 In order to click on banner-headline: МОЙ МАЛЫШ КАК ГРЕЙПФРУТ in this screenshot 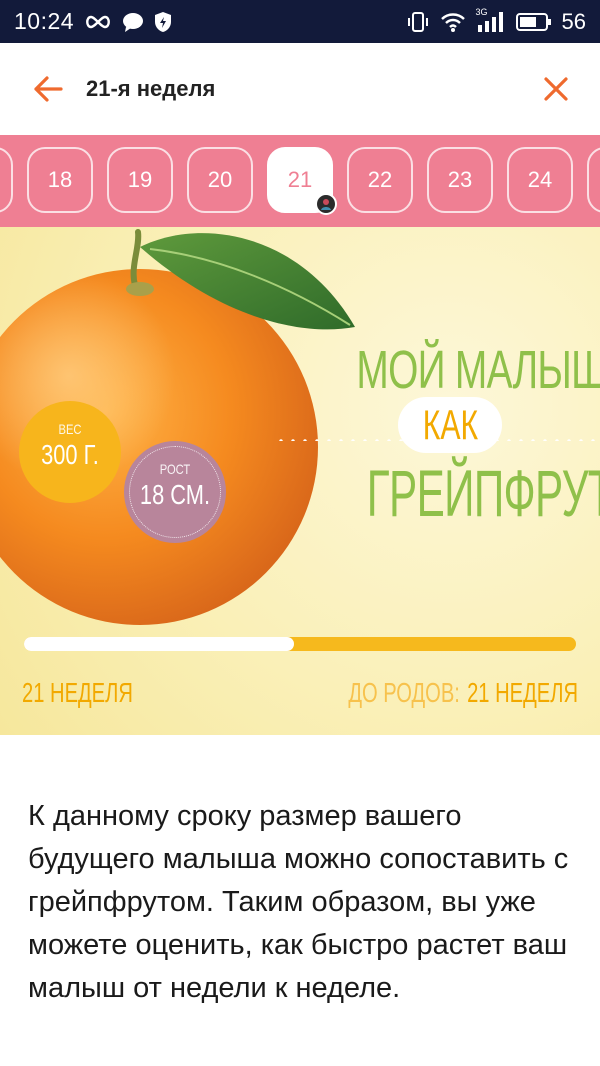, I will do `click(460, 435)`.